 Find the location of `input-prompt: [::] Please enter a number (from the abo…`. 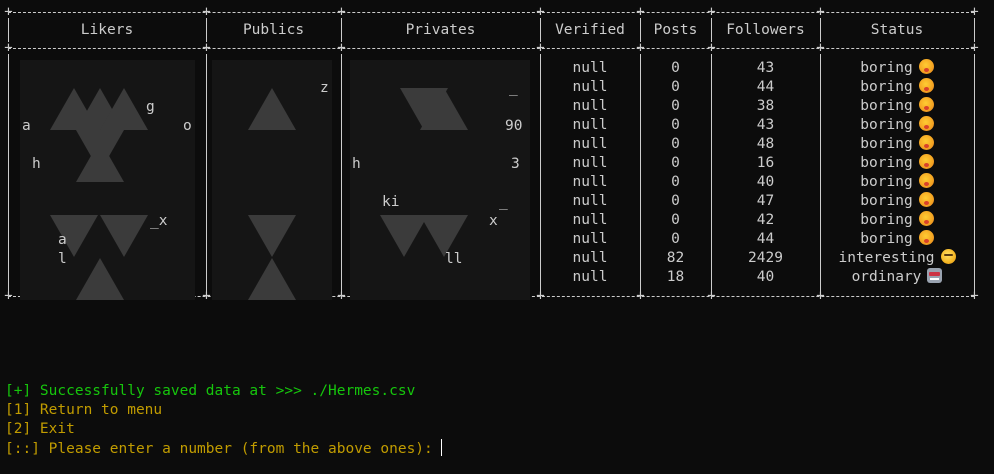

input-prompt: [::] Please enter a number (from the abo… is located at coordinates (223, 448).